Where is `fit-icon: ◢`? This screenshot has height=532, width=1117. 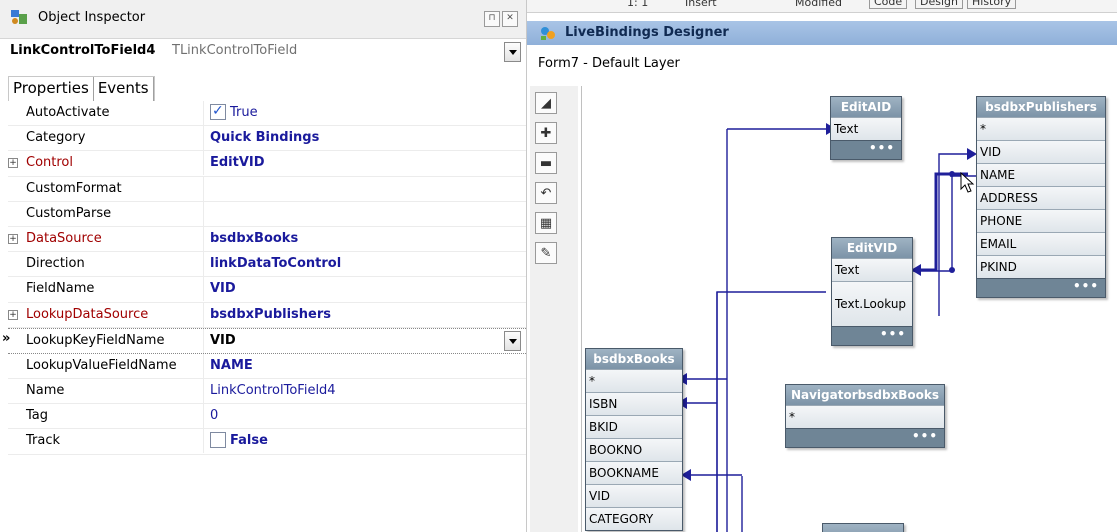
fit-icon: ◢ is located at coordinates (546, 103).